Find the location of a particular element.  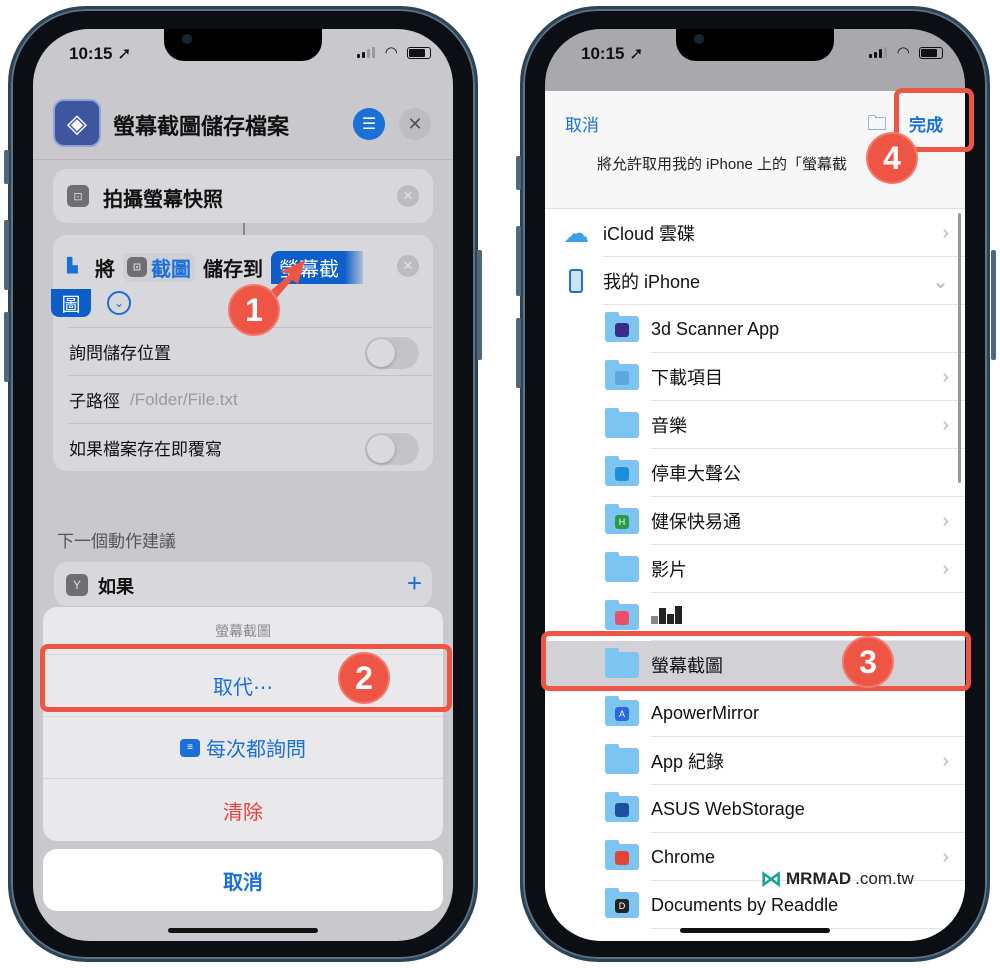

subpath-input: /Folder/File.txt is located at coordinates (184, 400).